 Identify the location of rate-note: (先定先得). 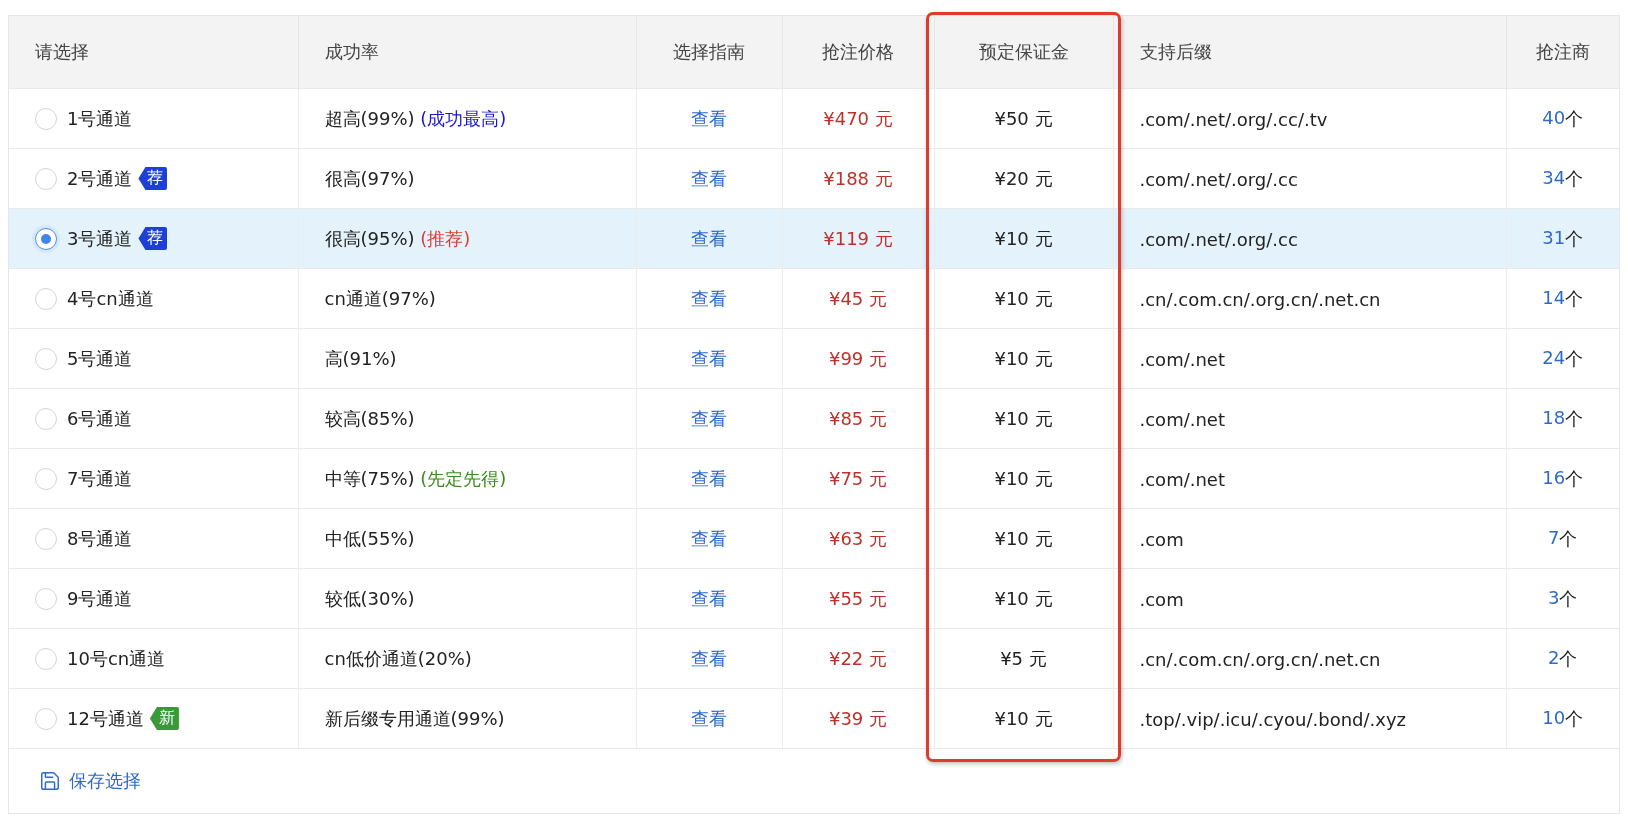
(463, 478).